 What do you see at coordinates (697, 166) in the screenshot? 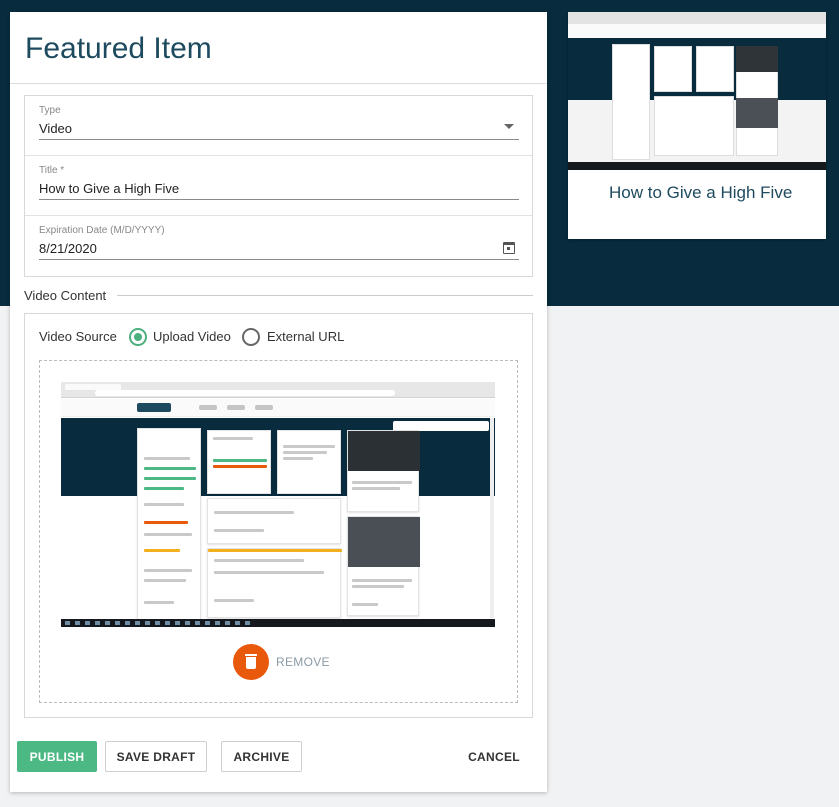
I see `thumbnail-taskbar` at bounding box center [697, 166].